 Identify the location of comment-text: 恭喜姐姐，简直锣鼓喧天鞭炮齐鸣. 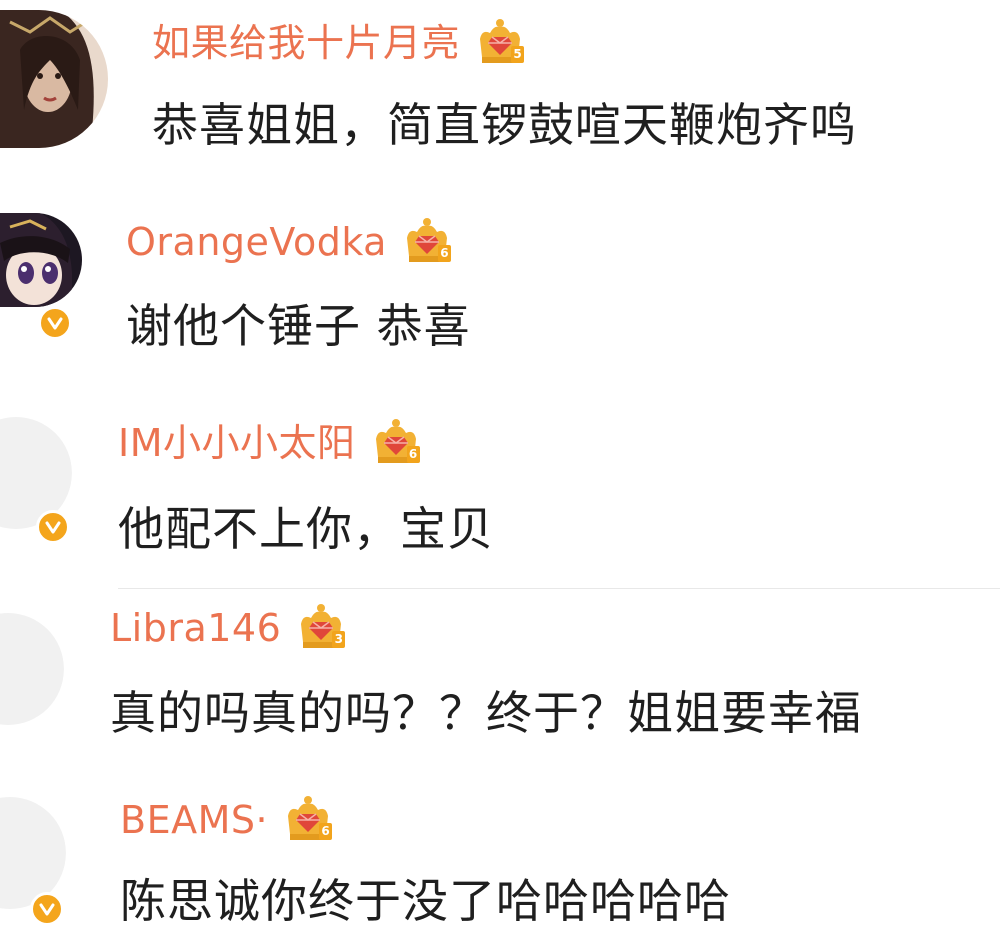
(504, 125).